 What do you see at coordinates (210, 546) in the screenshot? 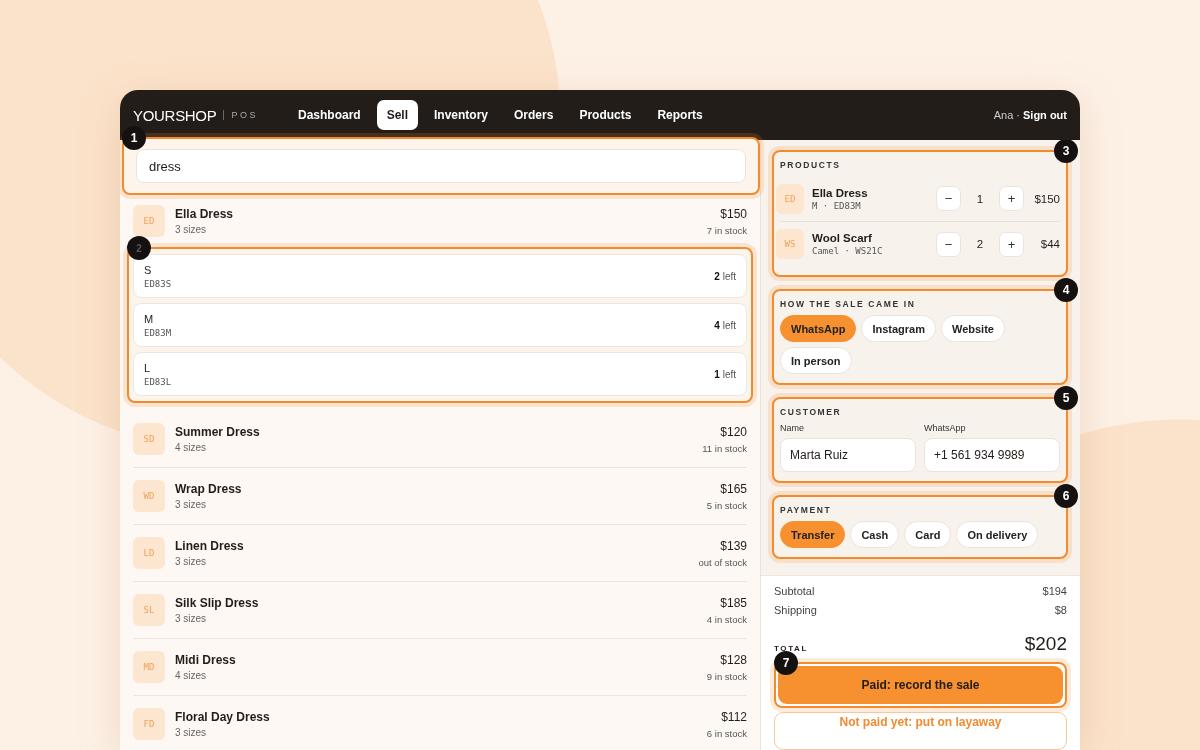
I see `product-name: Linen Dress` at bounding box center [210, 546].